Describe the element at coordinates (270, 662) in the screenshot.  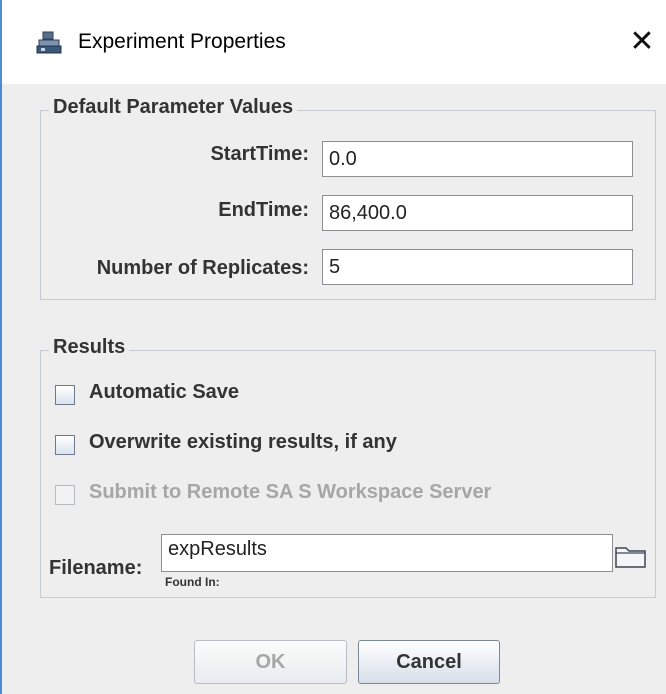
I see `ok-button: OK` at that location.